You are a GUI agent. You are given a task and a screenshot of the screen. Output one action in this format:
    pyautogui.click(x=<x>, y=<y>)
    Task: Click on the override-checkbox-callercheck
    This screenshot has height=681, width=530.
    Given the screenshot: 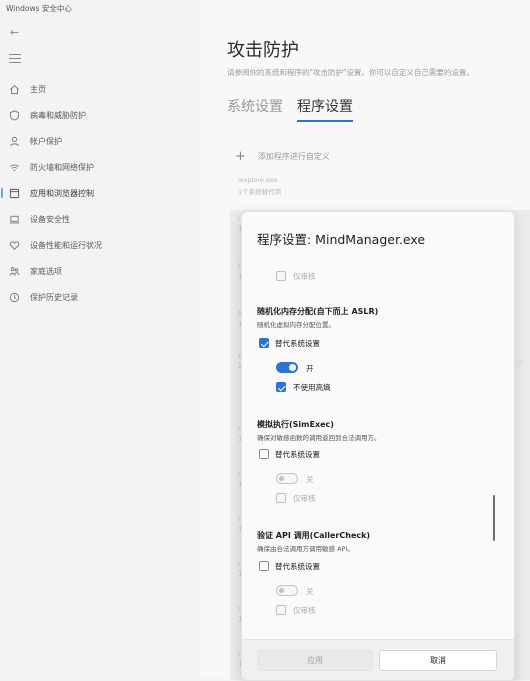 What is the action you would take?
    pyautogui.click(x=264, y=566)
    